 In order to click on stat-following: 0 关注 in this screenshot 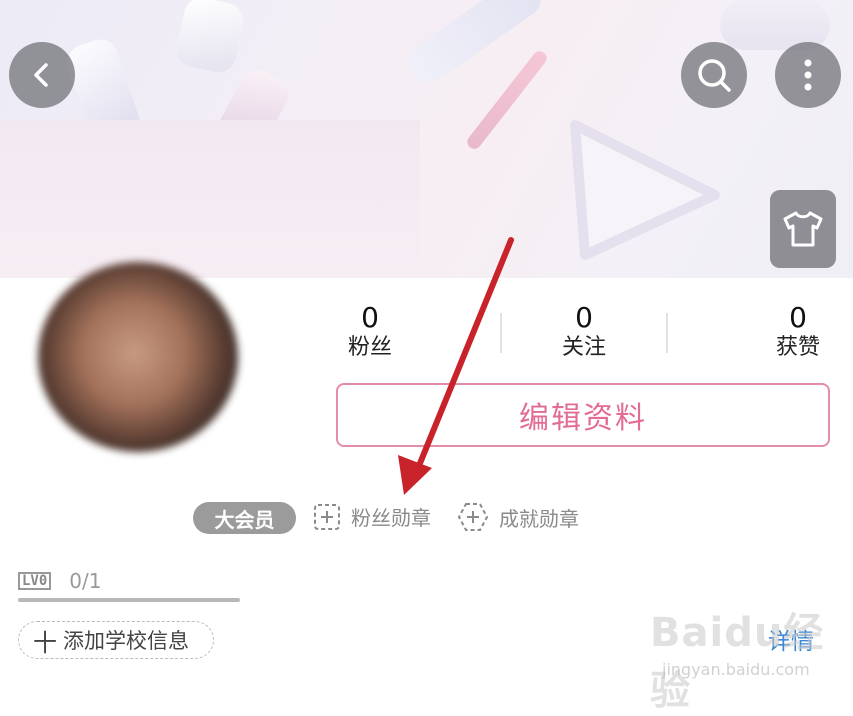, I will do `click(584, 332)`.